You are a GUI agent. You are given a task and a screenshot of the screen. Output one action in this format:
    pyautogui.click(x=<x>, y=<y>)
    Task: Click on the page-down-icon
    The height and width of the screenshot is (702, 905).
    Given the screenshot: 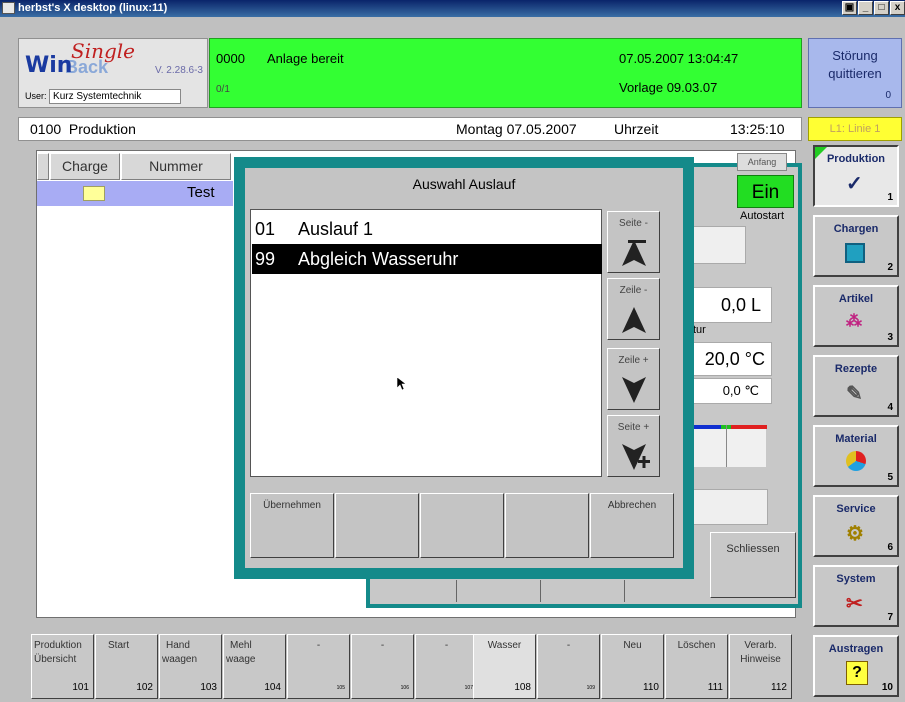 What is the action you would take?
    pyautogui.click(x=636, y=457)
    